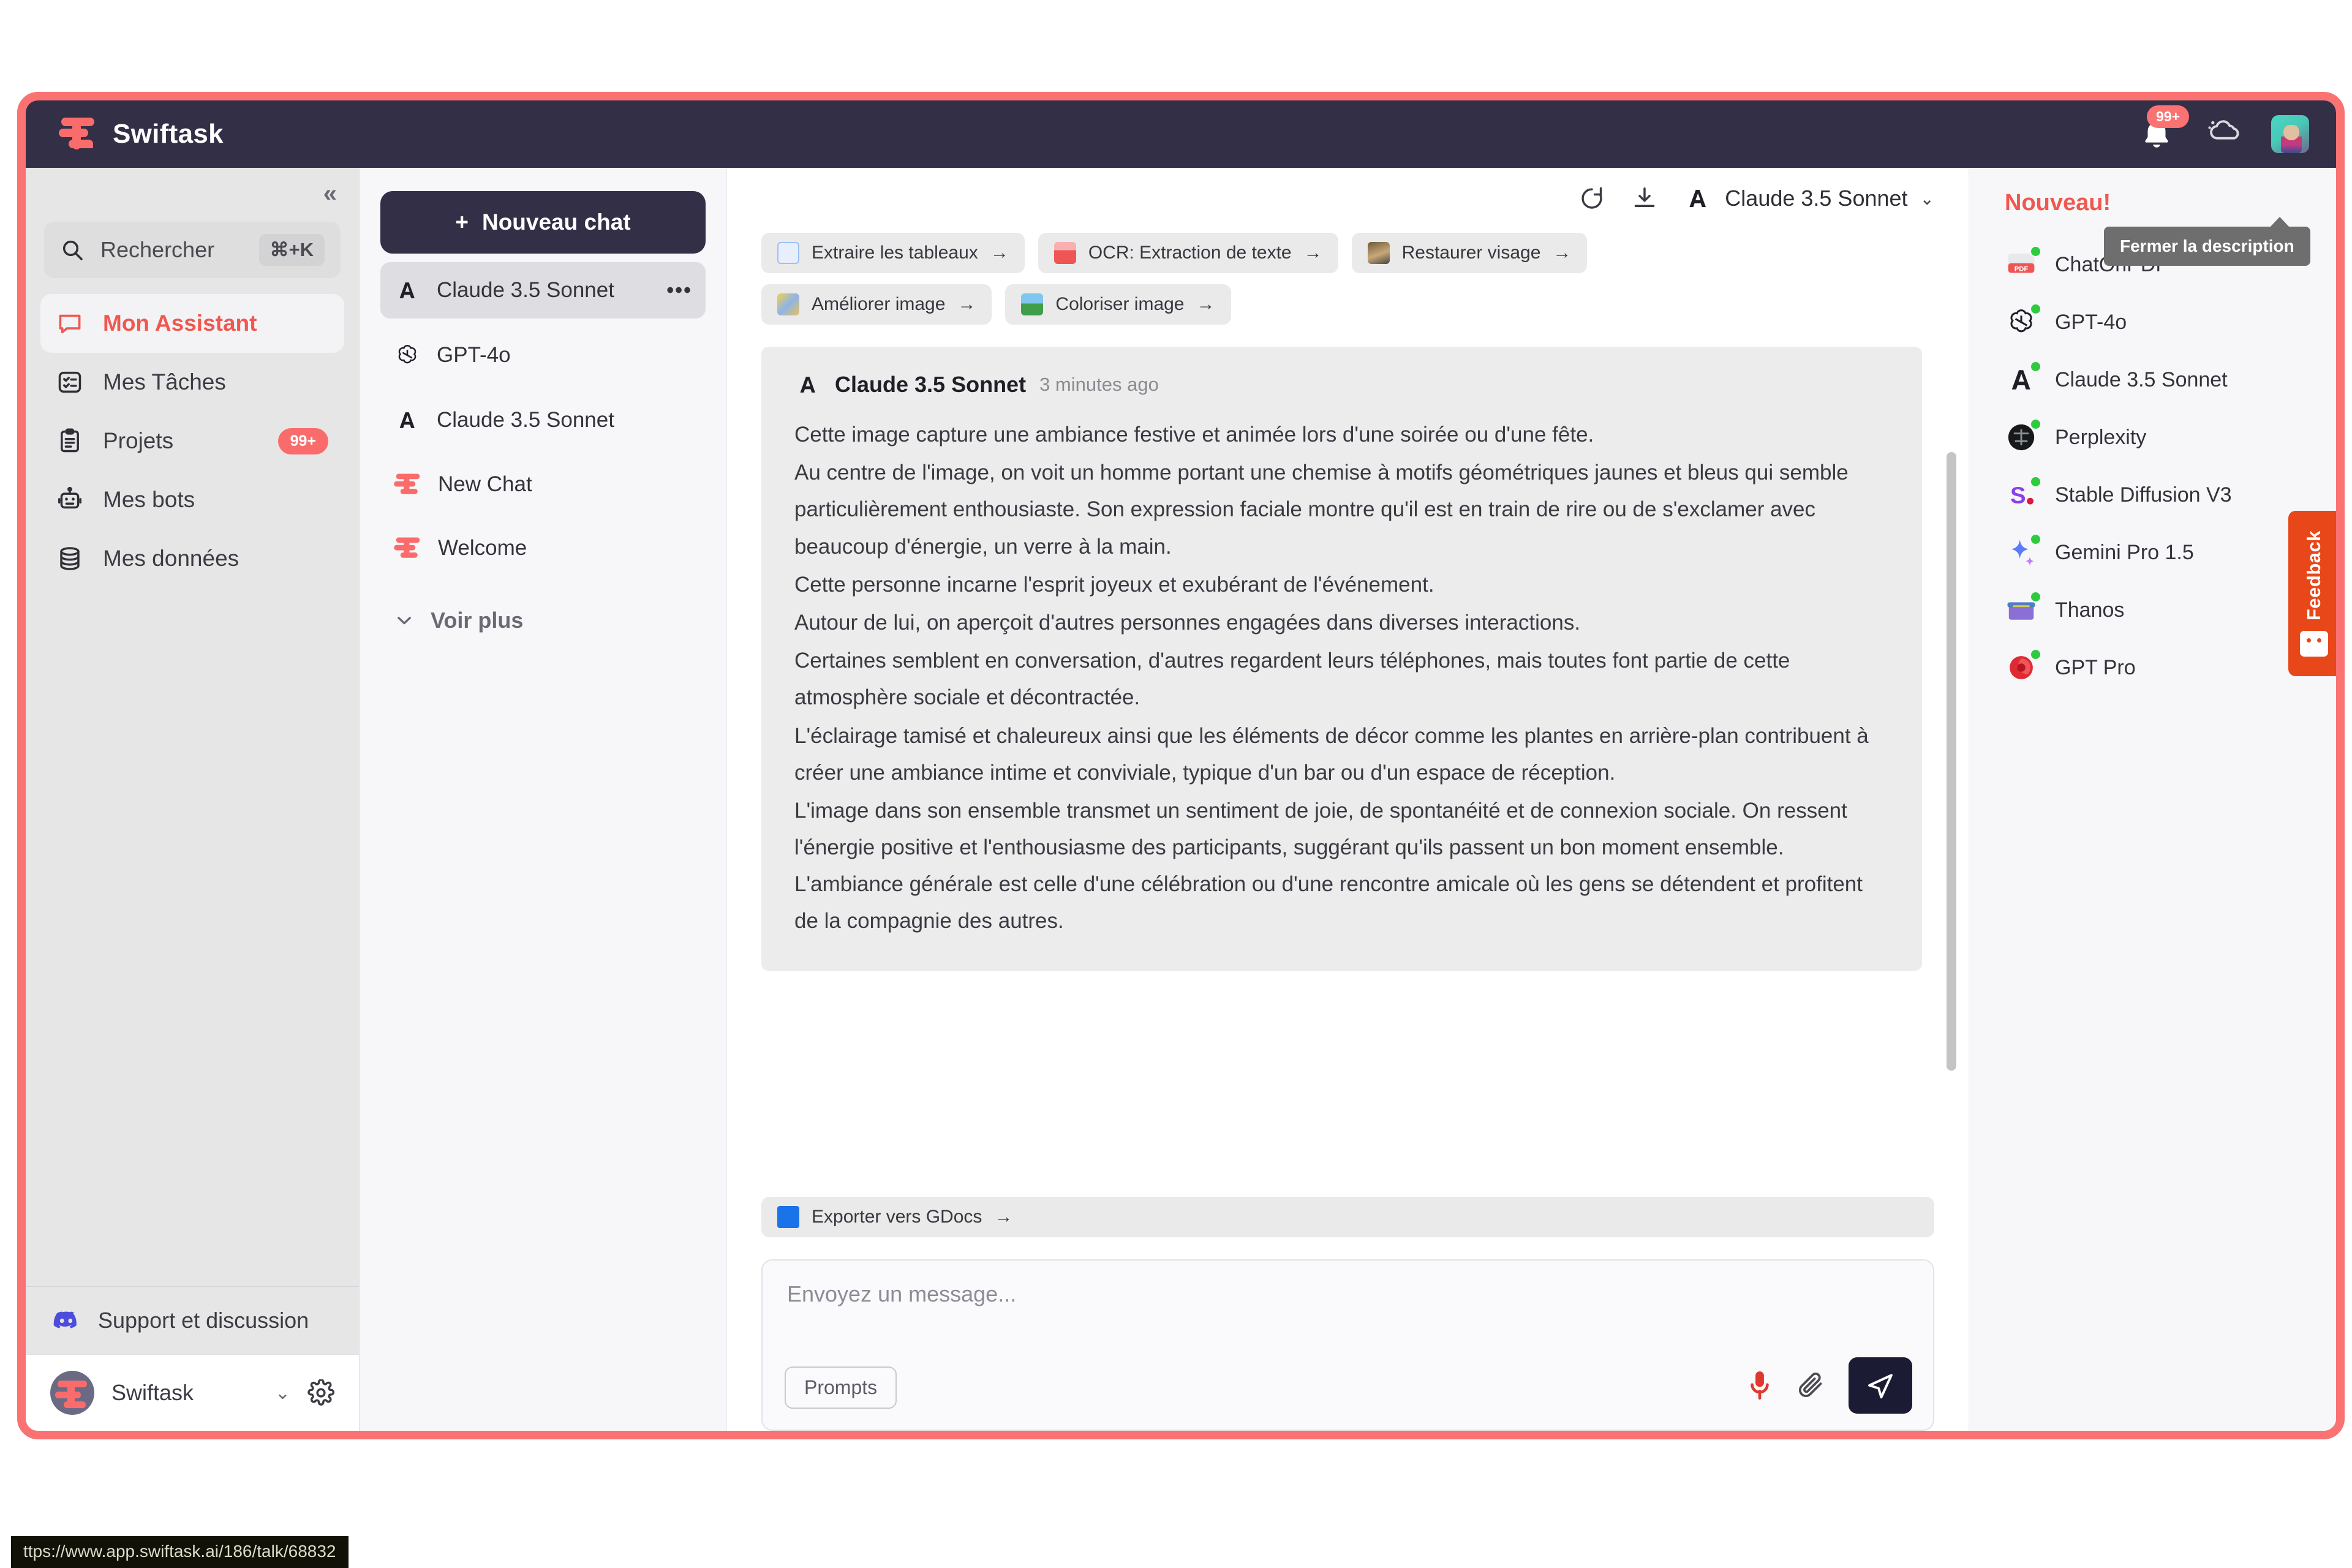 Image resolution: width=2352 pixels, height=1568 pixels. I want to click on topbar-actions: 99+, so click(2224, 129).